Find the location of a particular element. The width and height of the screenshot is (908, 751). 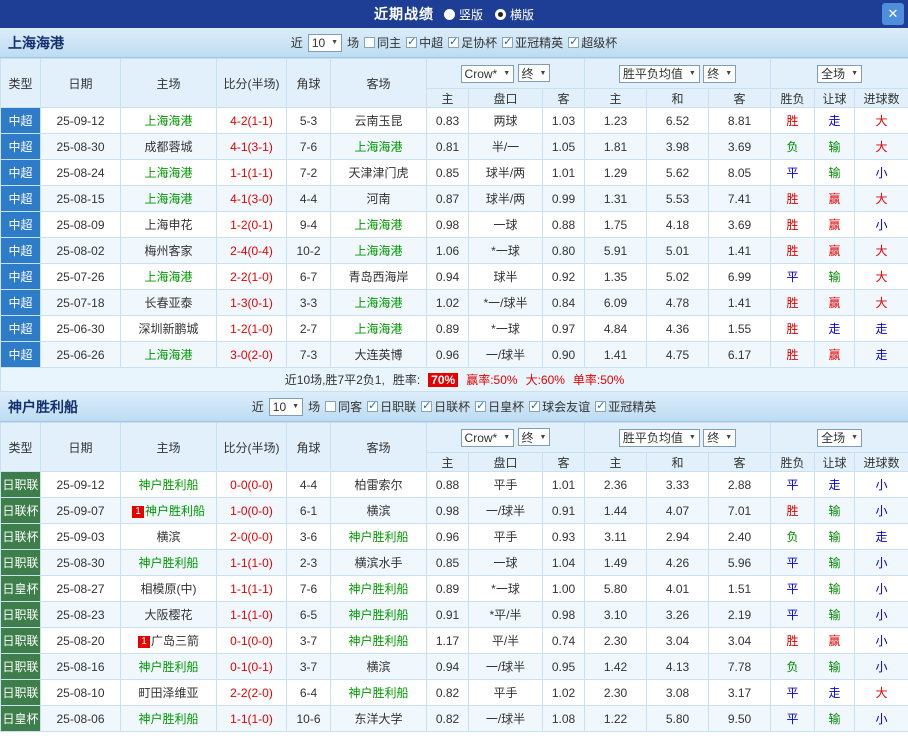

column-header: 类型 is located at coordinates (20, 447).